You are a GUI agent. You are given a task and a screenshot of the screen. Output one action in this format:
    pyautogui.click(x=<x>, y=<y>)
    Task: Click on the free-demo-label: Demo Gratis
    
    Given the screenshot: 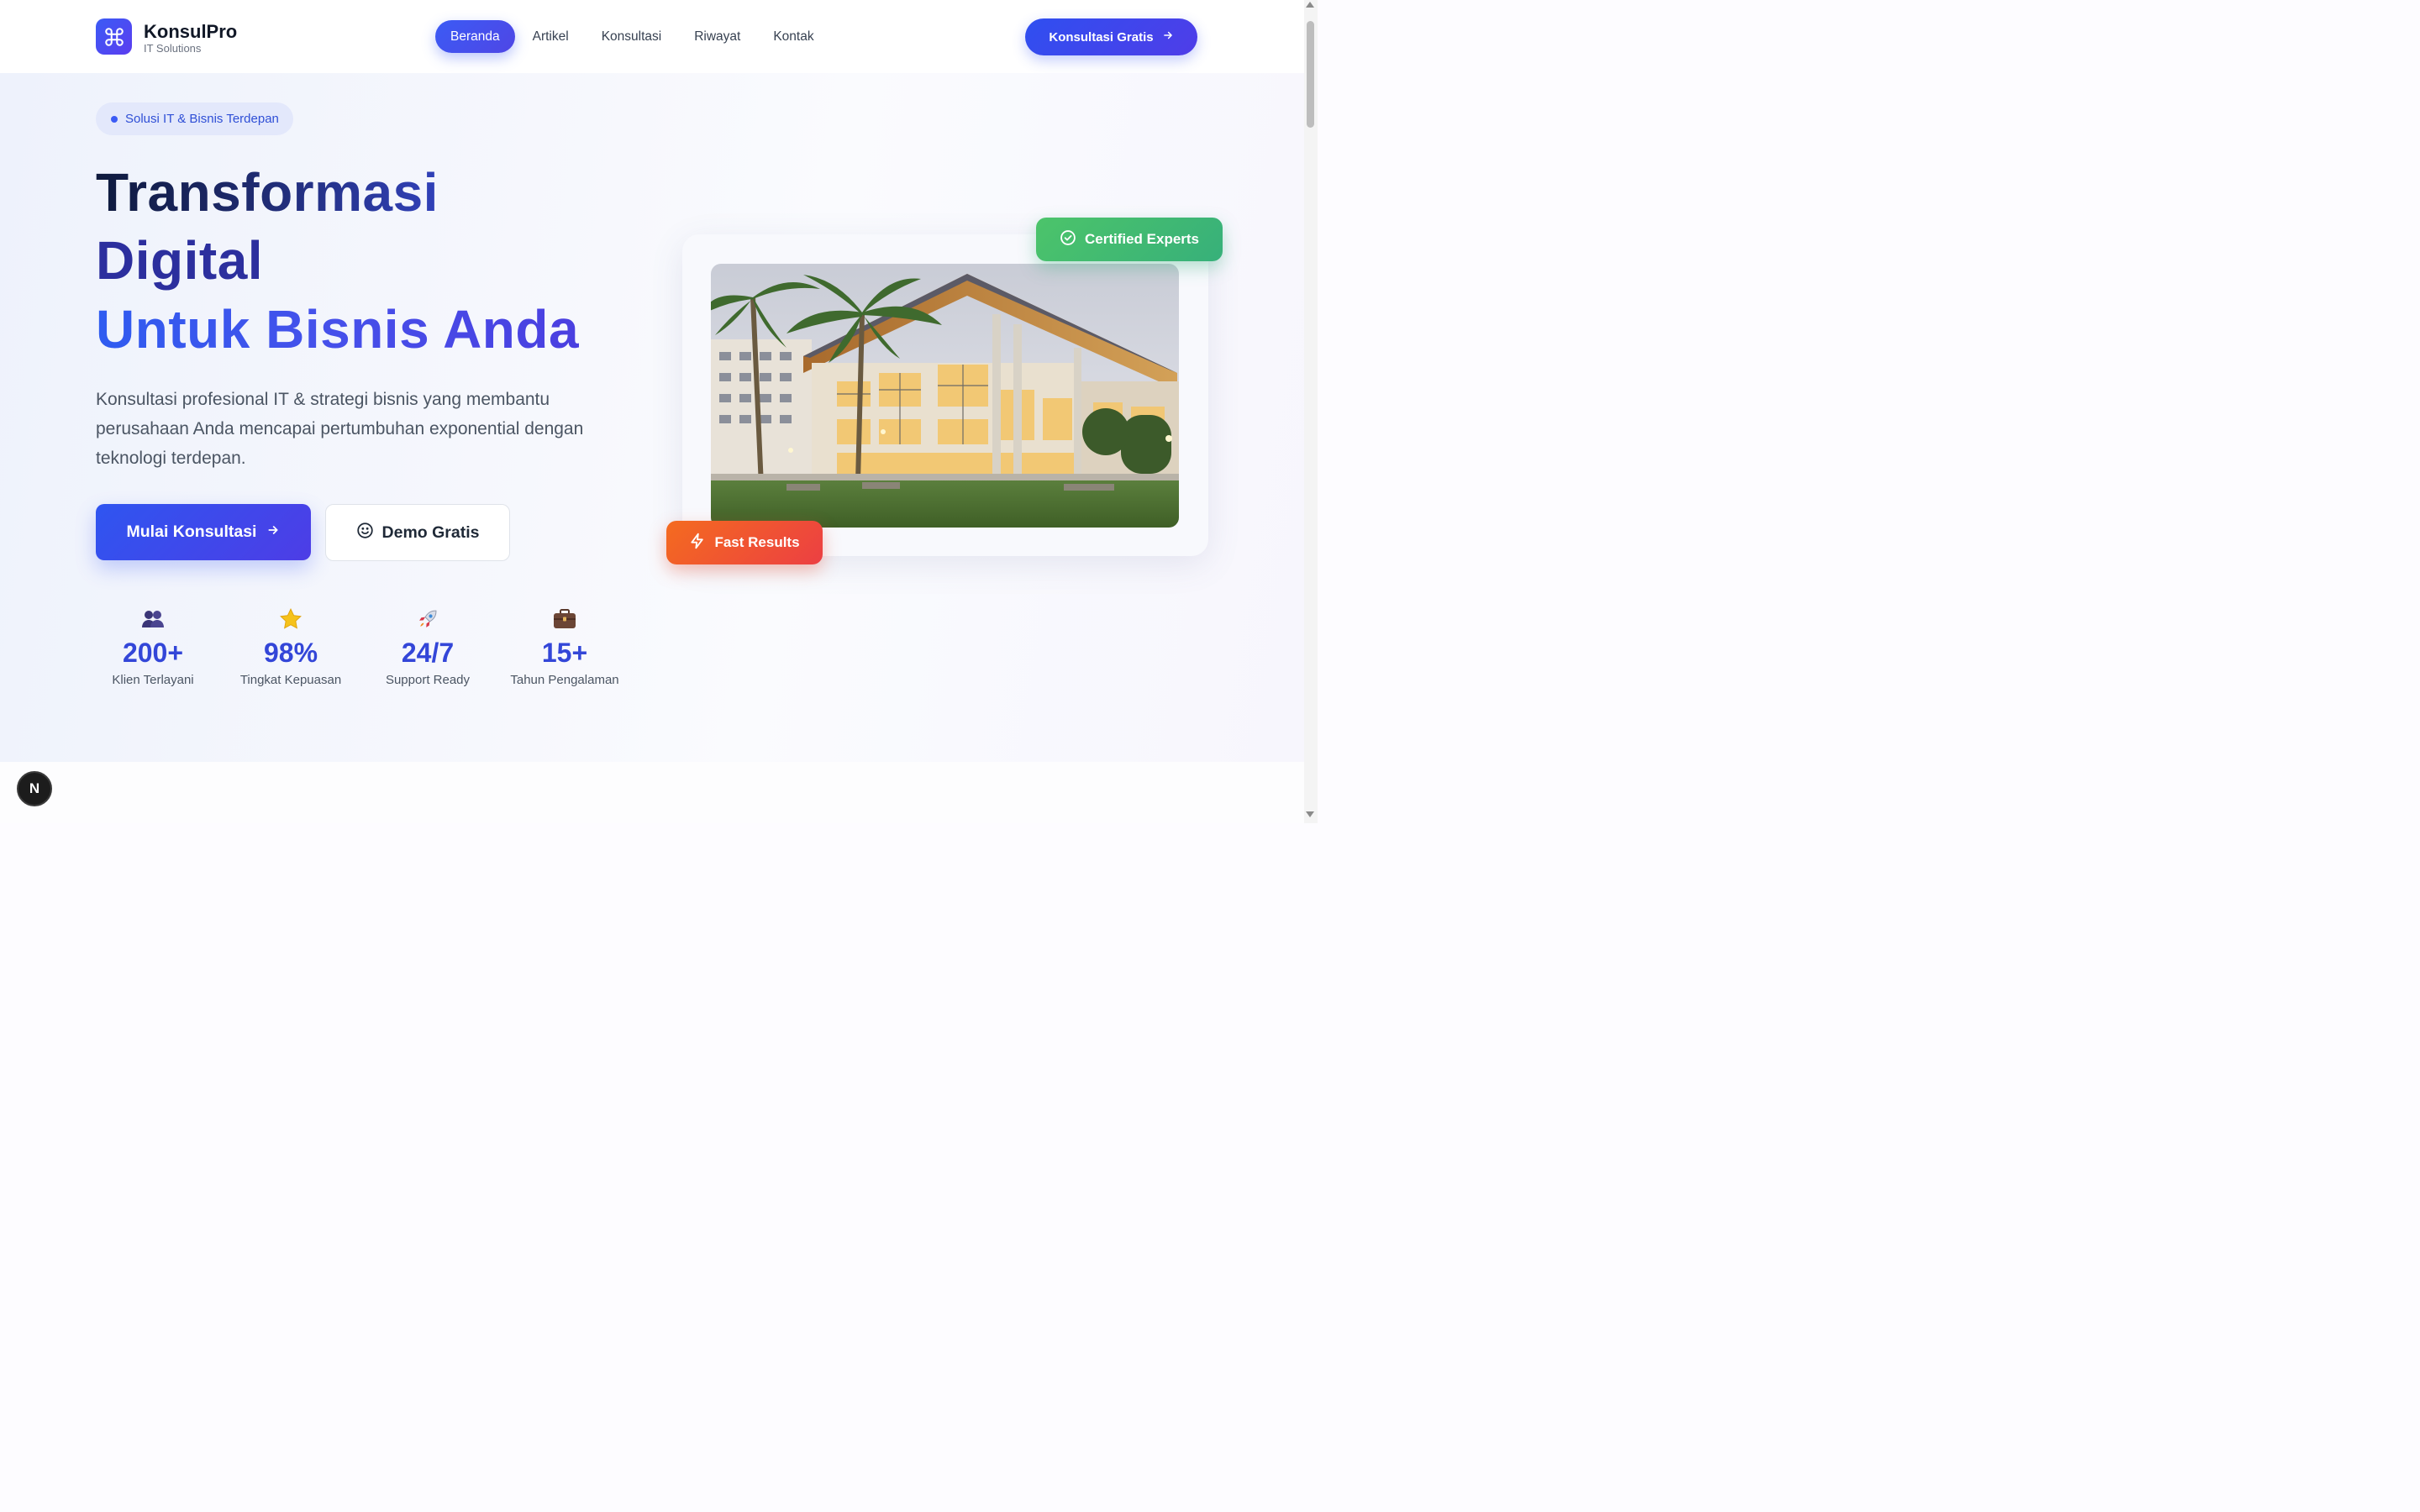 What is the action you would take?
    pyautogui.click(x=431, y=532)
    